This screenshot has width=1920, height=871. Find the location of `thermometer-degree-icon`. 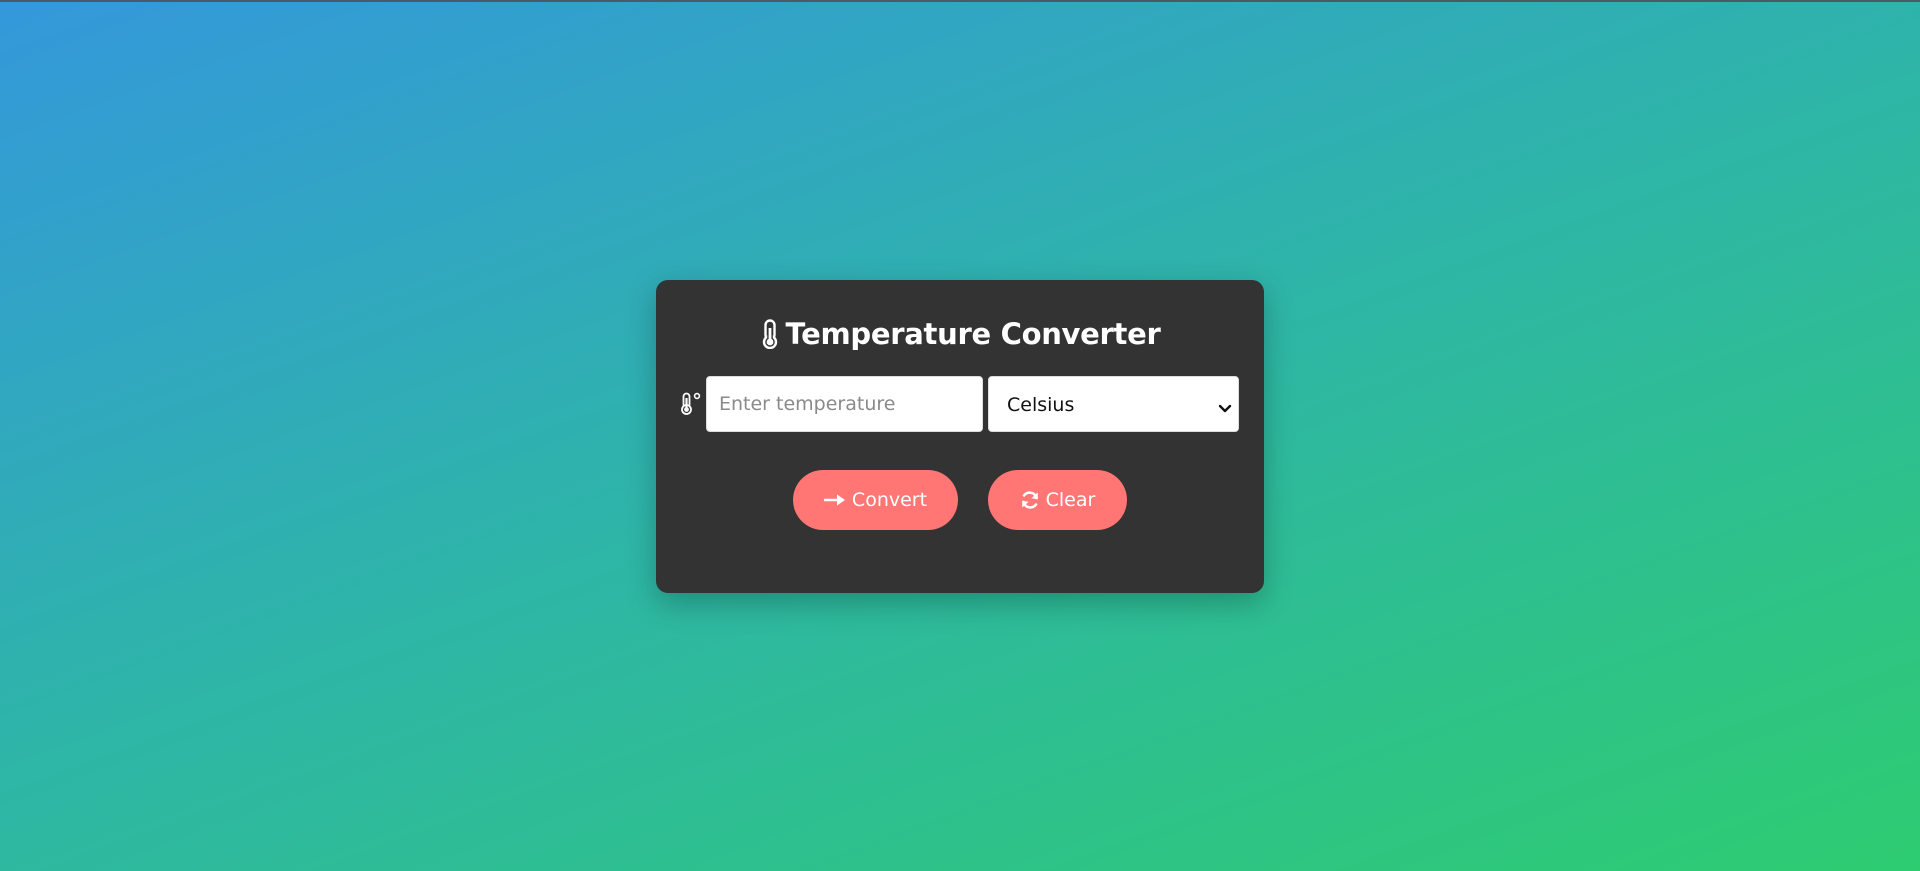

thermometer-degree-icon is located at coordinates (691, 404).